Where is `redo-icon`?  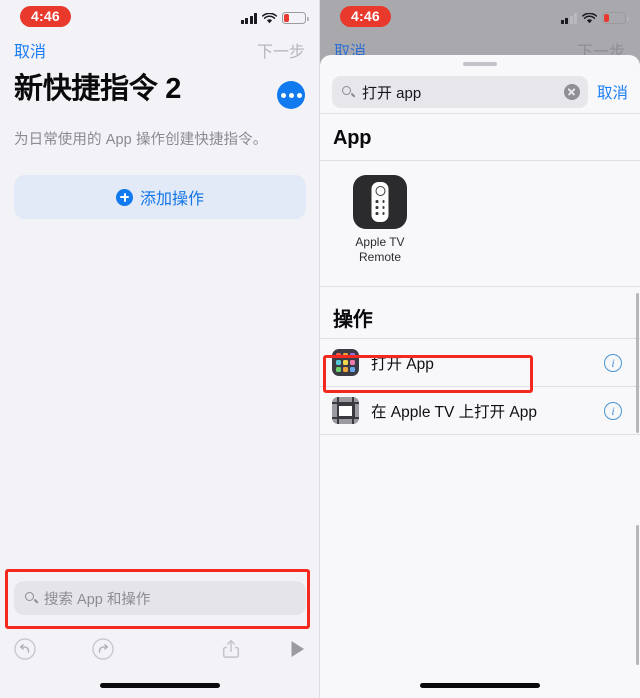
redo-icon is located at coordinates (103, 649).